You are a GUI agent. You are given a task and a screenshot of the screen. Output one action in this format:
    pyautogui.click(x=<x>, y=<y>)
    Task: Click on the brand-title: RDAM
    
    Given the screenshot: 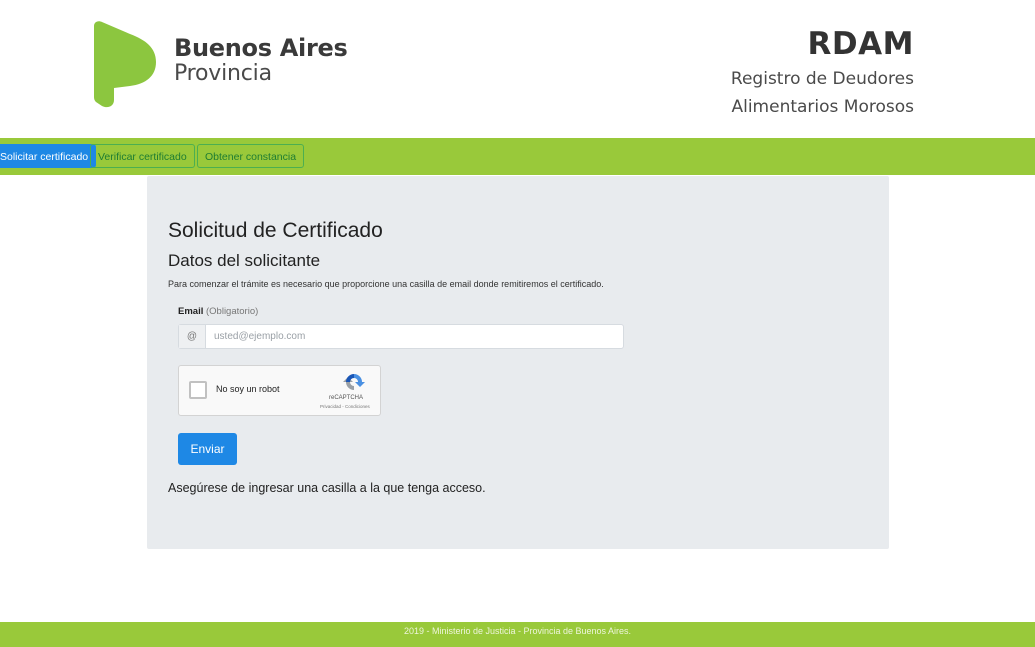 What is the action you would take?
    pyautogui.click(x=860, y=44)
    